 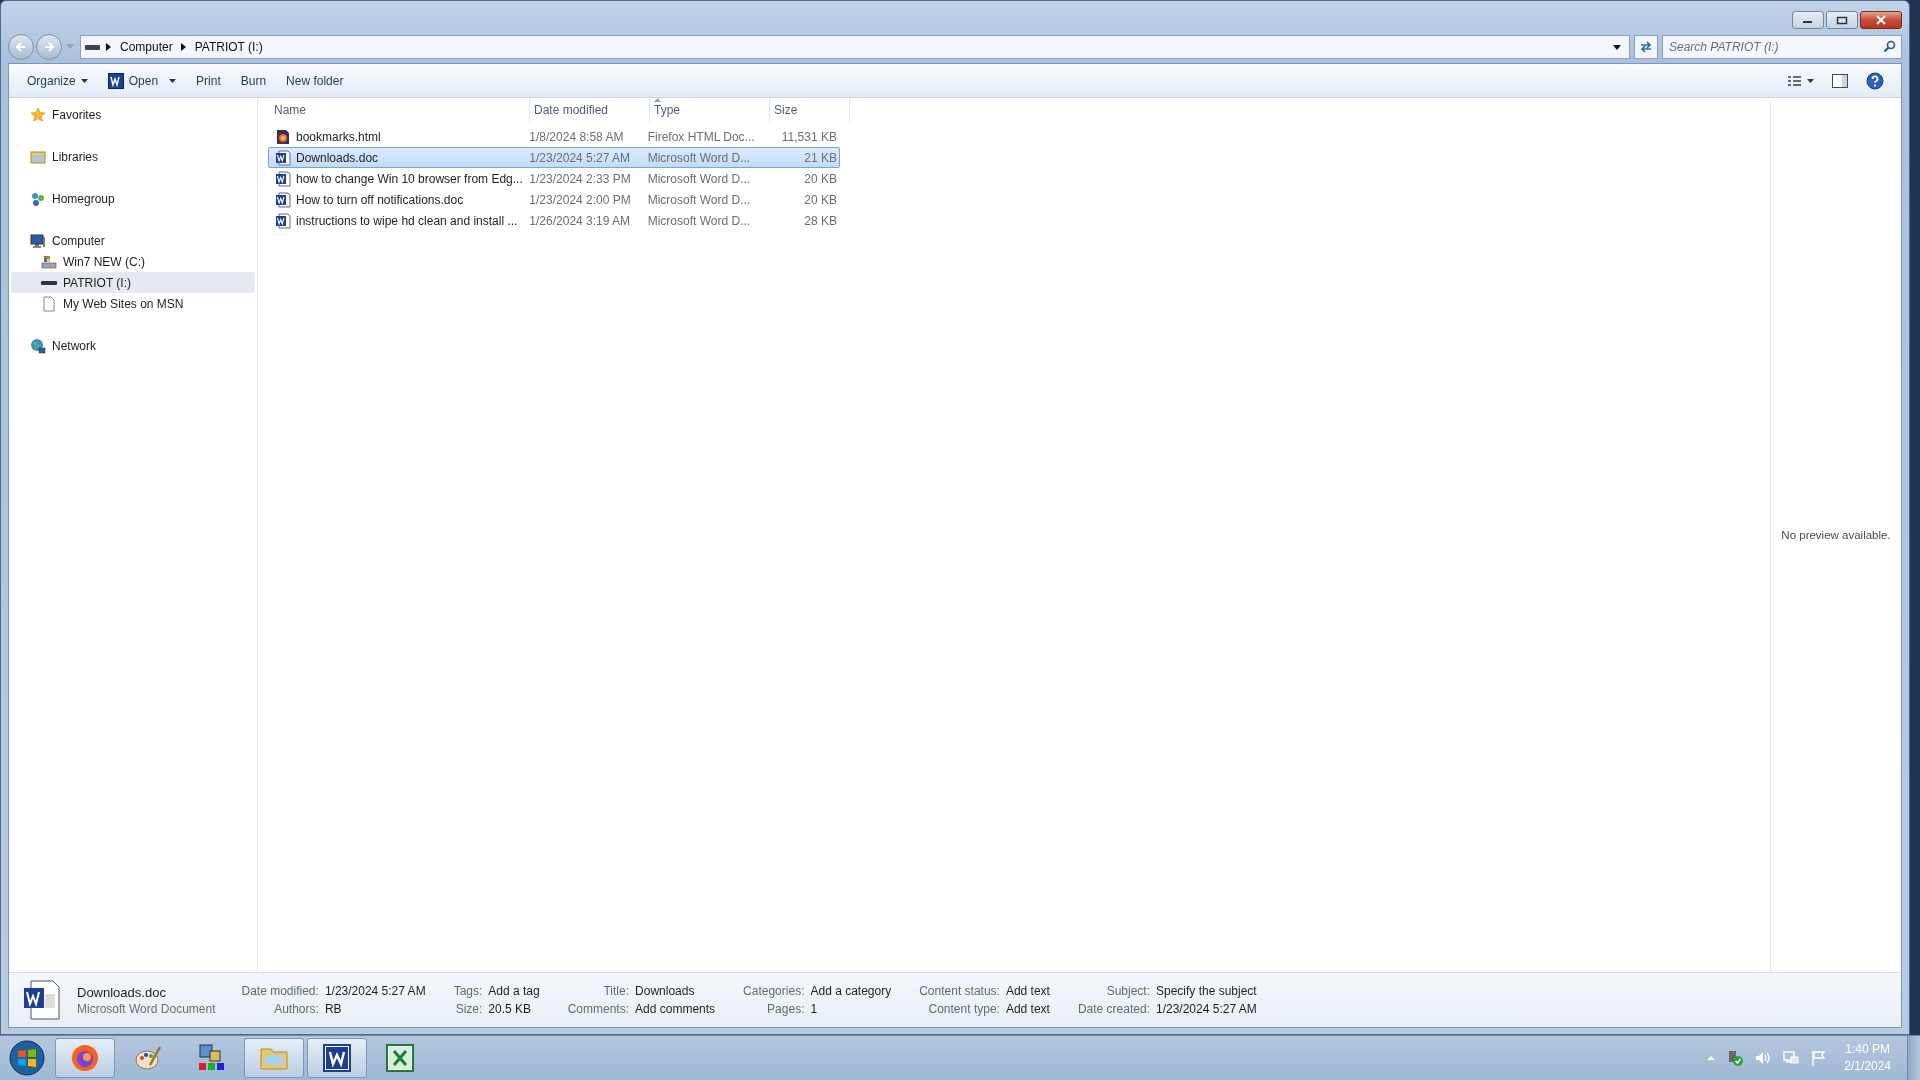 What do you see at coordinates (146, 47) in the screenshot?
I see `breadcrumb: Computer` at bounding box center [146, 47].